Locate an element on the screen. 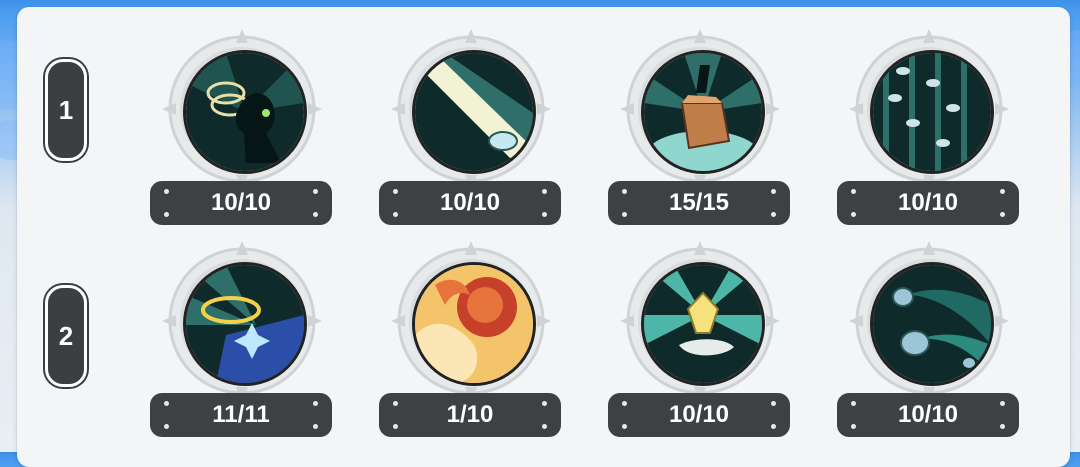 The height and width of the screenshot is (467, 1080). light-beam-capsule-icon is located at coordinates (474, 112).